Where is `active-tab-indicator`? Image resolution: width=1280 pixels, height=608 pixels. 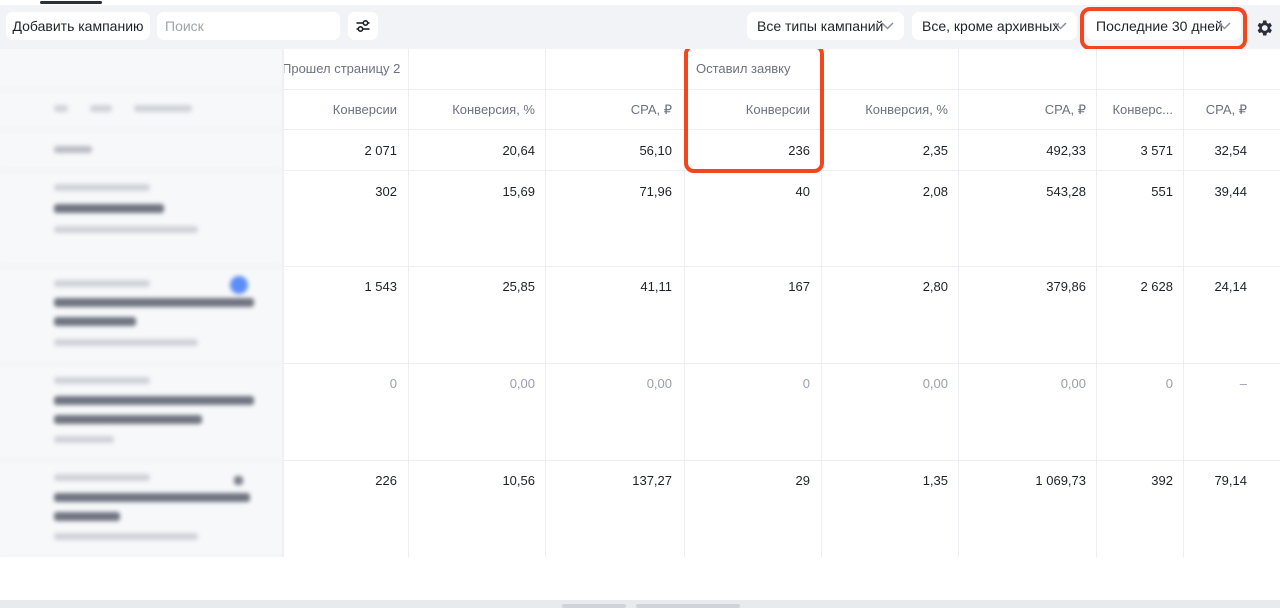
active-tab-indicator is located at coordinates (71, 2).